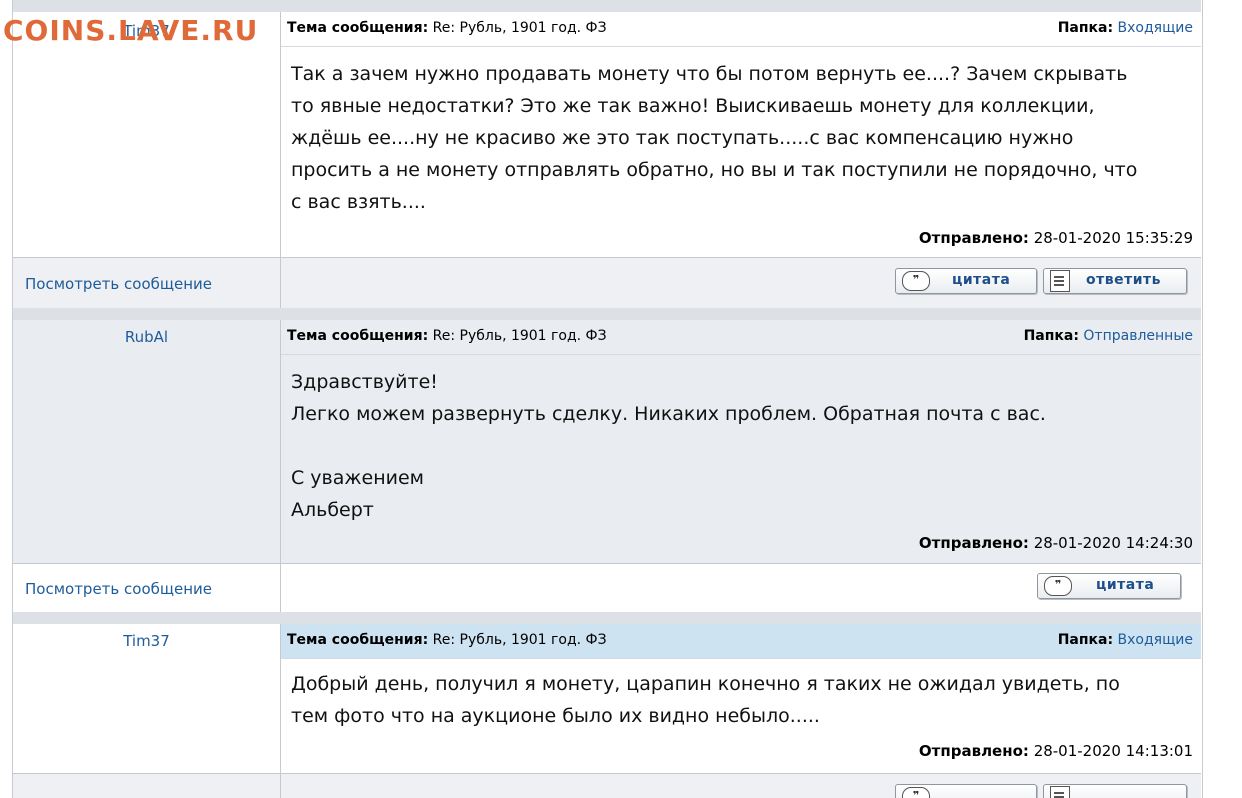 The height and width of the screenshot is (798, 1242). What do you see at coordinates (357, 478) in the screenshot?
I see `body-line: С уважением` at bounding box center [357, 478].